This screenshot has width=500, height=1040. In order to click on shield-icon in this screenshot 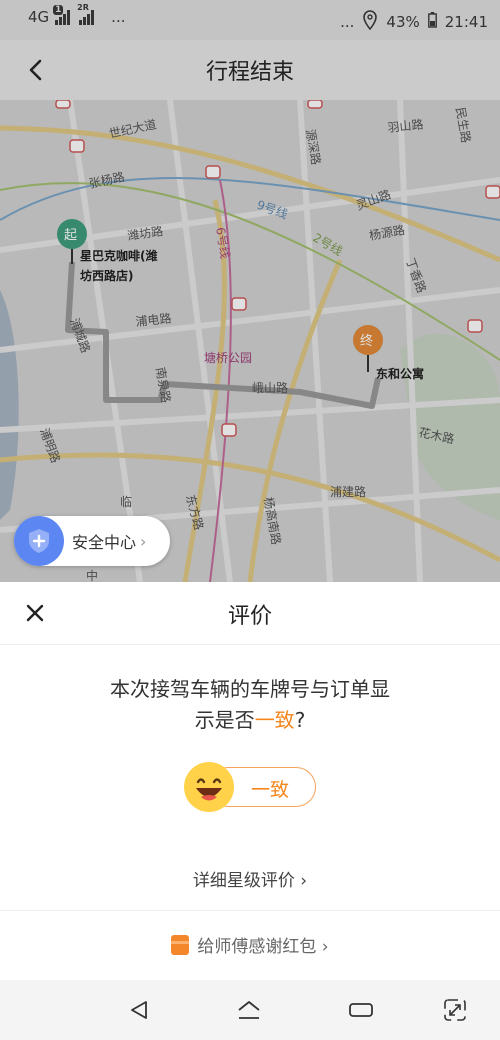, I will do `click(39, 541)`.